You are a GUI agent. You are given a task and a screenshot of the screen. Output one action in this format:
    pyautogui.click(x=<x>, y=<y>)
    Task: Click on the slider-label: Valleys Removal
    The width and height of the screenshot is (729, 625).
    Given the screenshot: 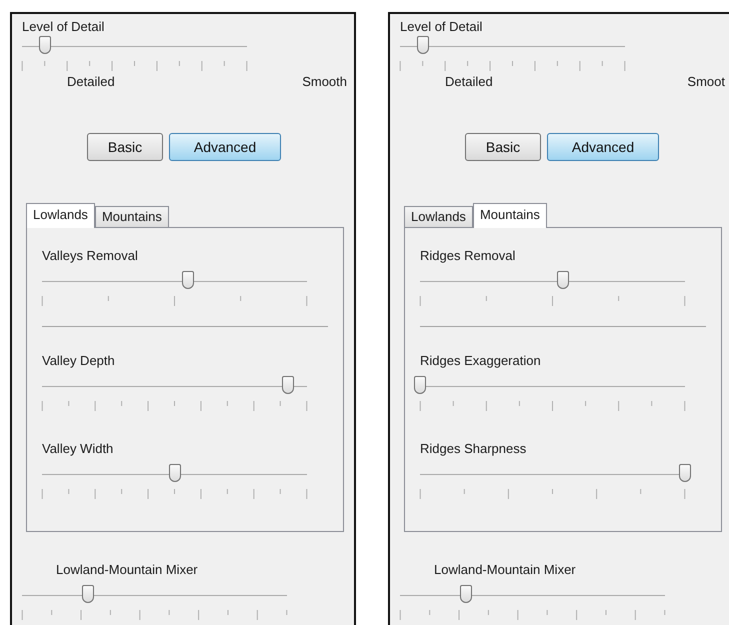 What is the action you would take?
    pyautogui.click(x=90, y=256)
    